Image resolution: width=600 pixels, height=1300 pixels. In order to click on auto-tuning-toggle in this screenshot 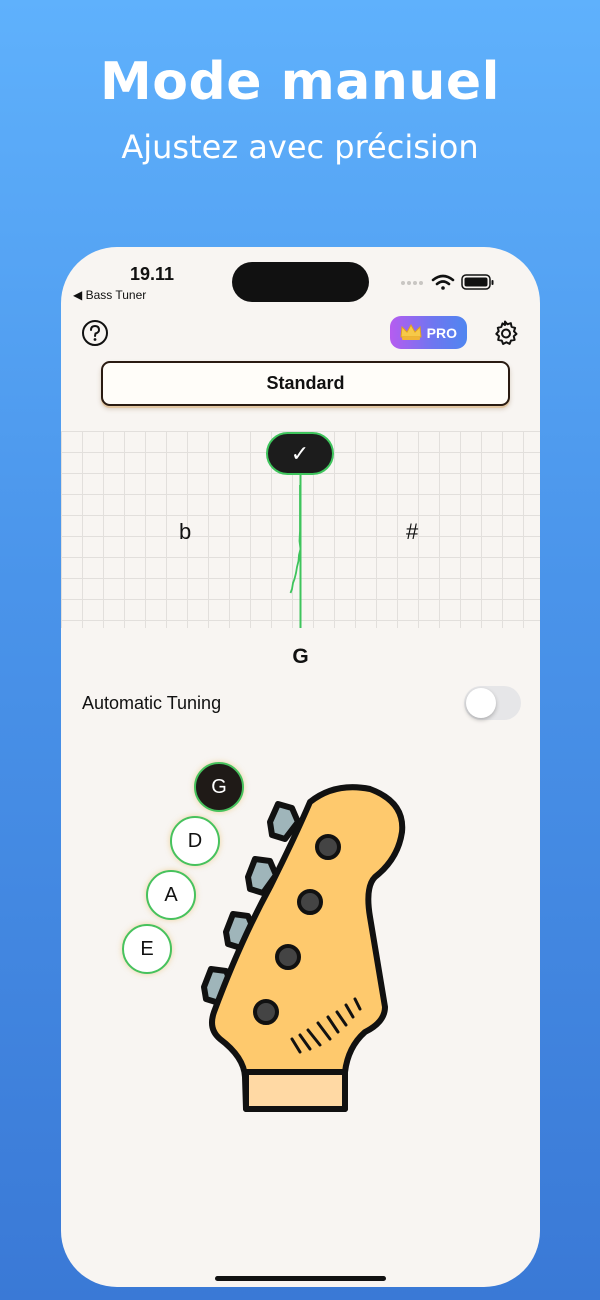, I will do `click(492, 703)`.